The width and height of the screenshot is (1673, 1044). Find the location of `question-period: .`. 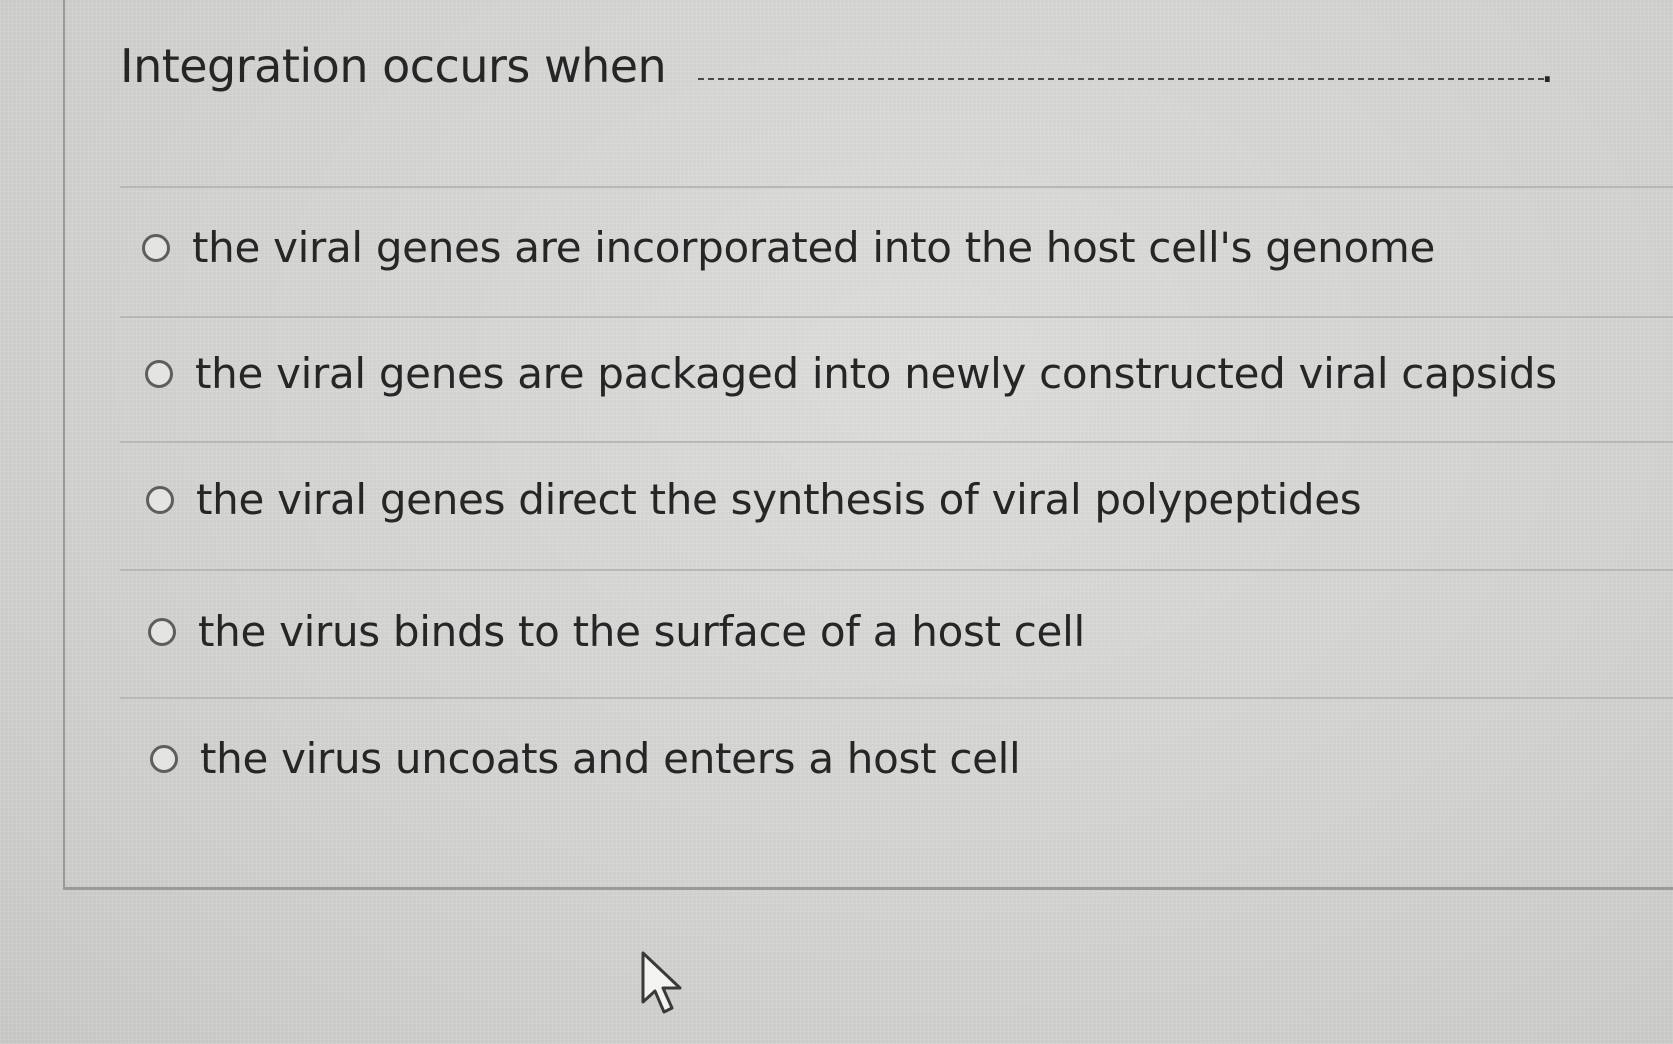

question-period: . is located at coordinates (1547, 66).